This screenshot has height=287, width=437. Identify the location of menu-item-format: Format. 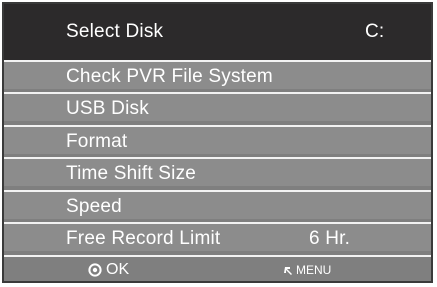
(217, 139).